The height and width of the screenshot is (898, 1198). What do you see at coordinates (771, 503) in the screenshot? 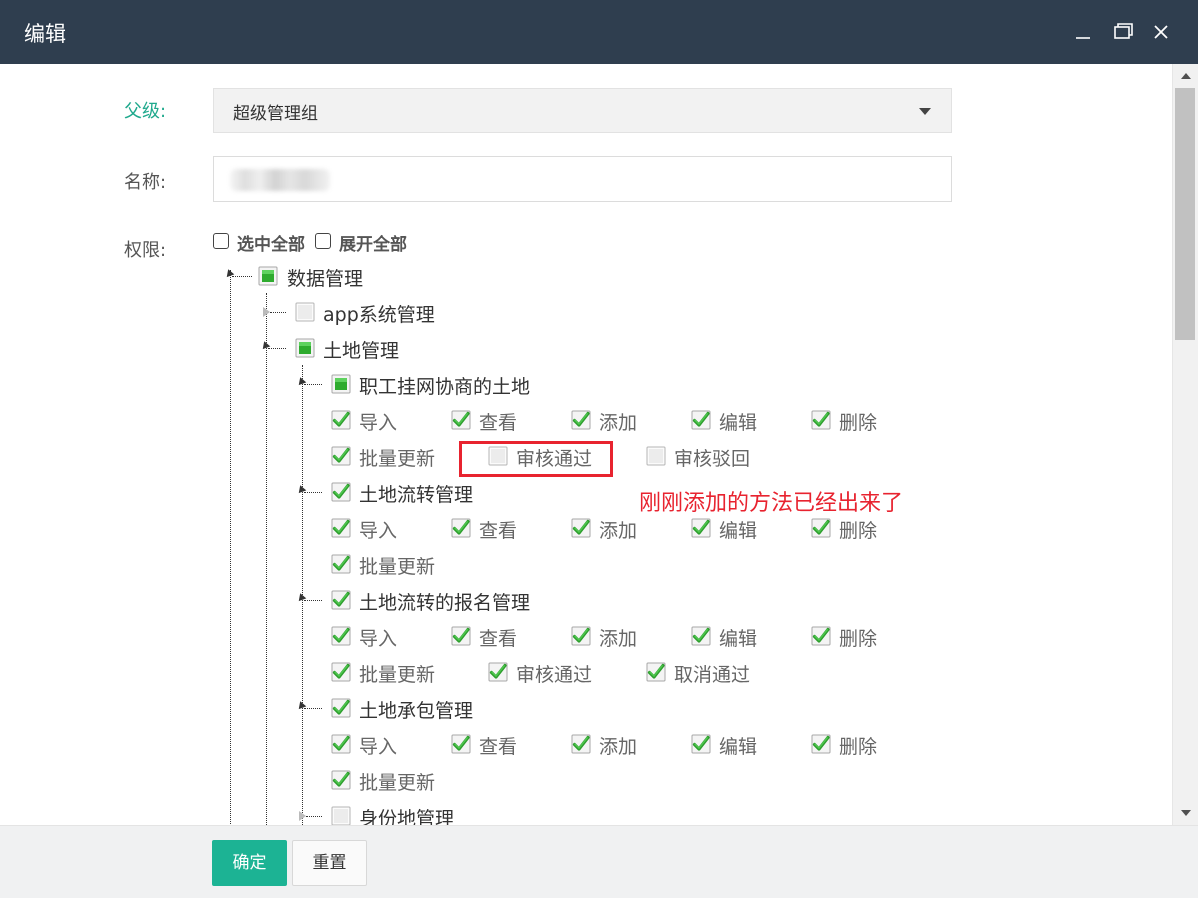
I see `annotation-text: 刚刚添加的方法已经出来了` at bounding box center [771, 503].